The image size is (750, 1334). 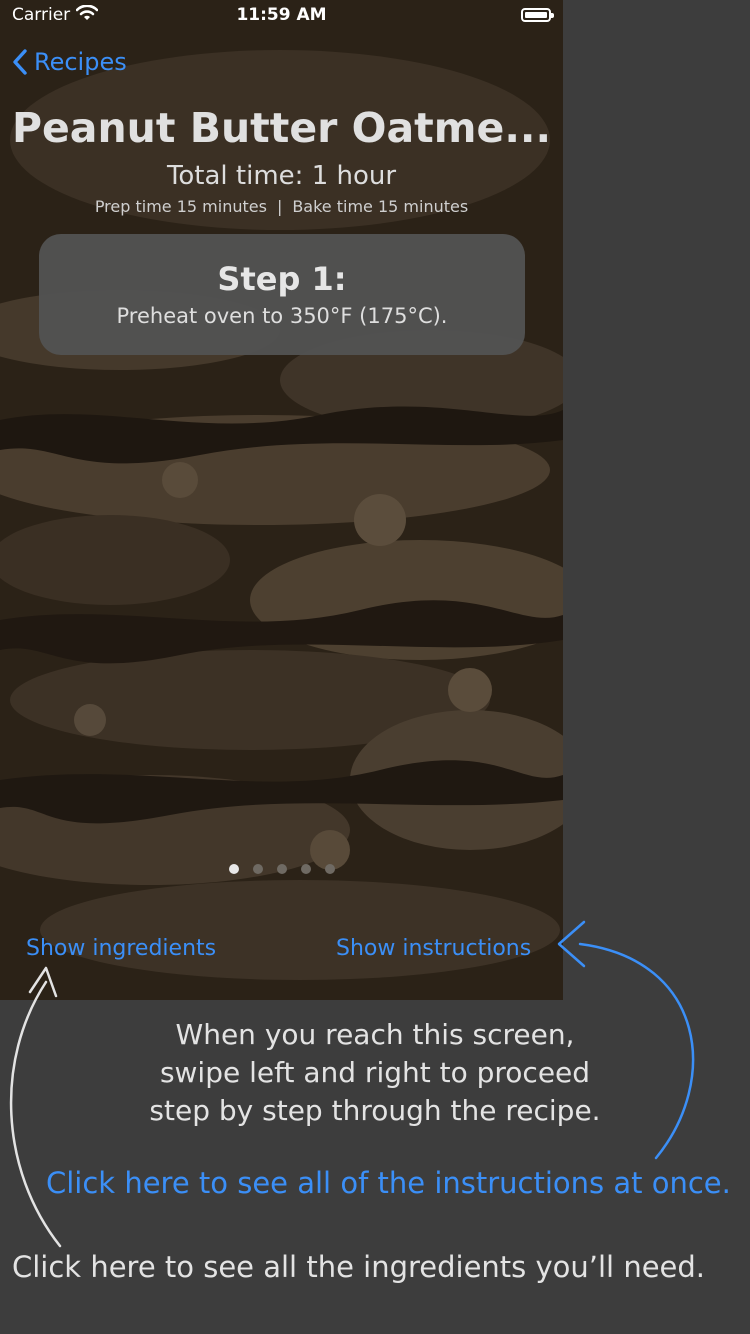 I want to click on show-ingredients-button: Show ingredients, so click(x=121, y=948).